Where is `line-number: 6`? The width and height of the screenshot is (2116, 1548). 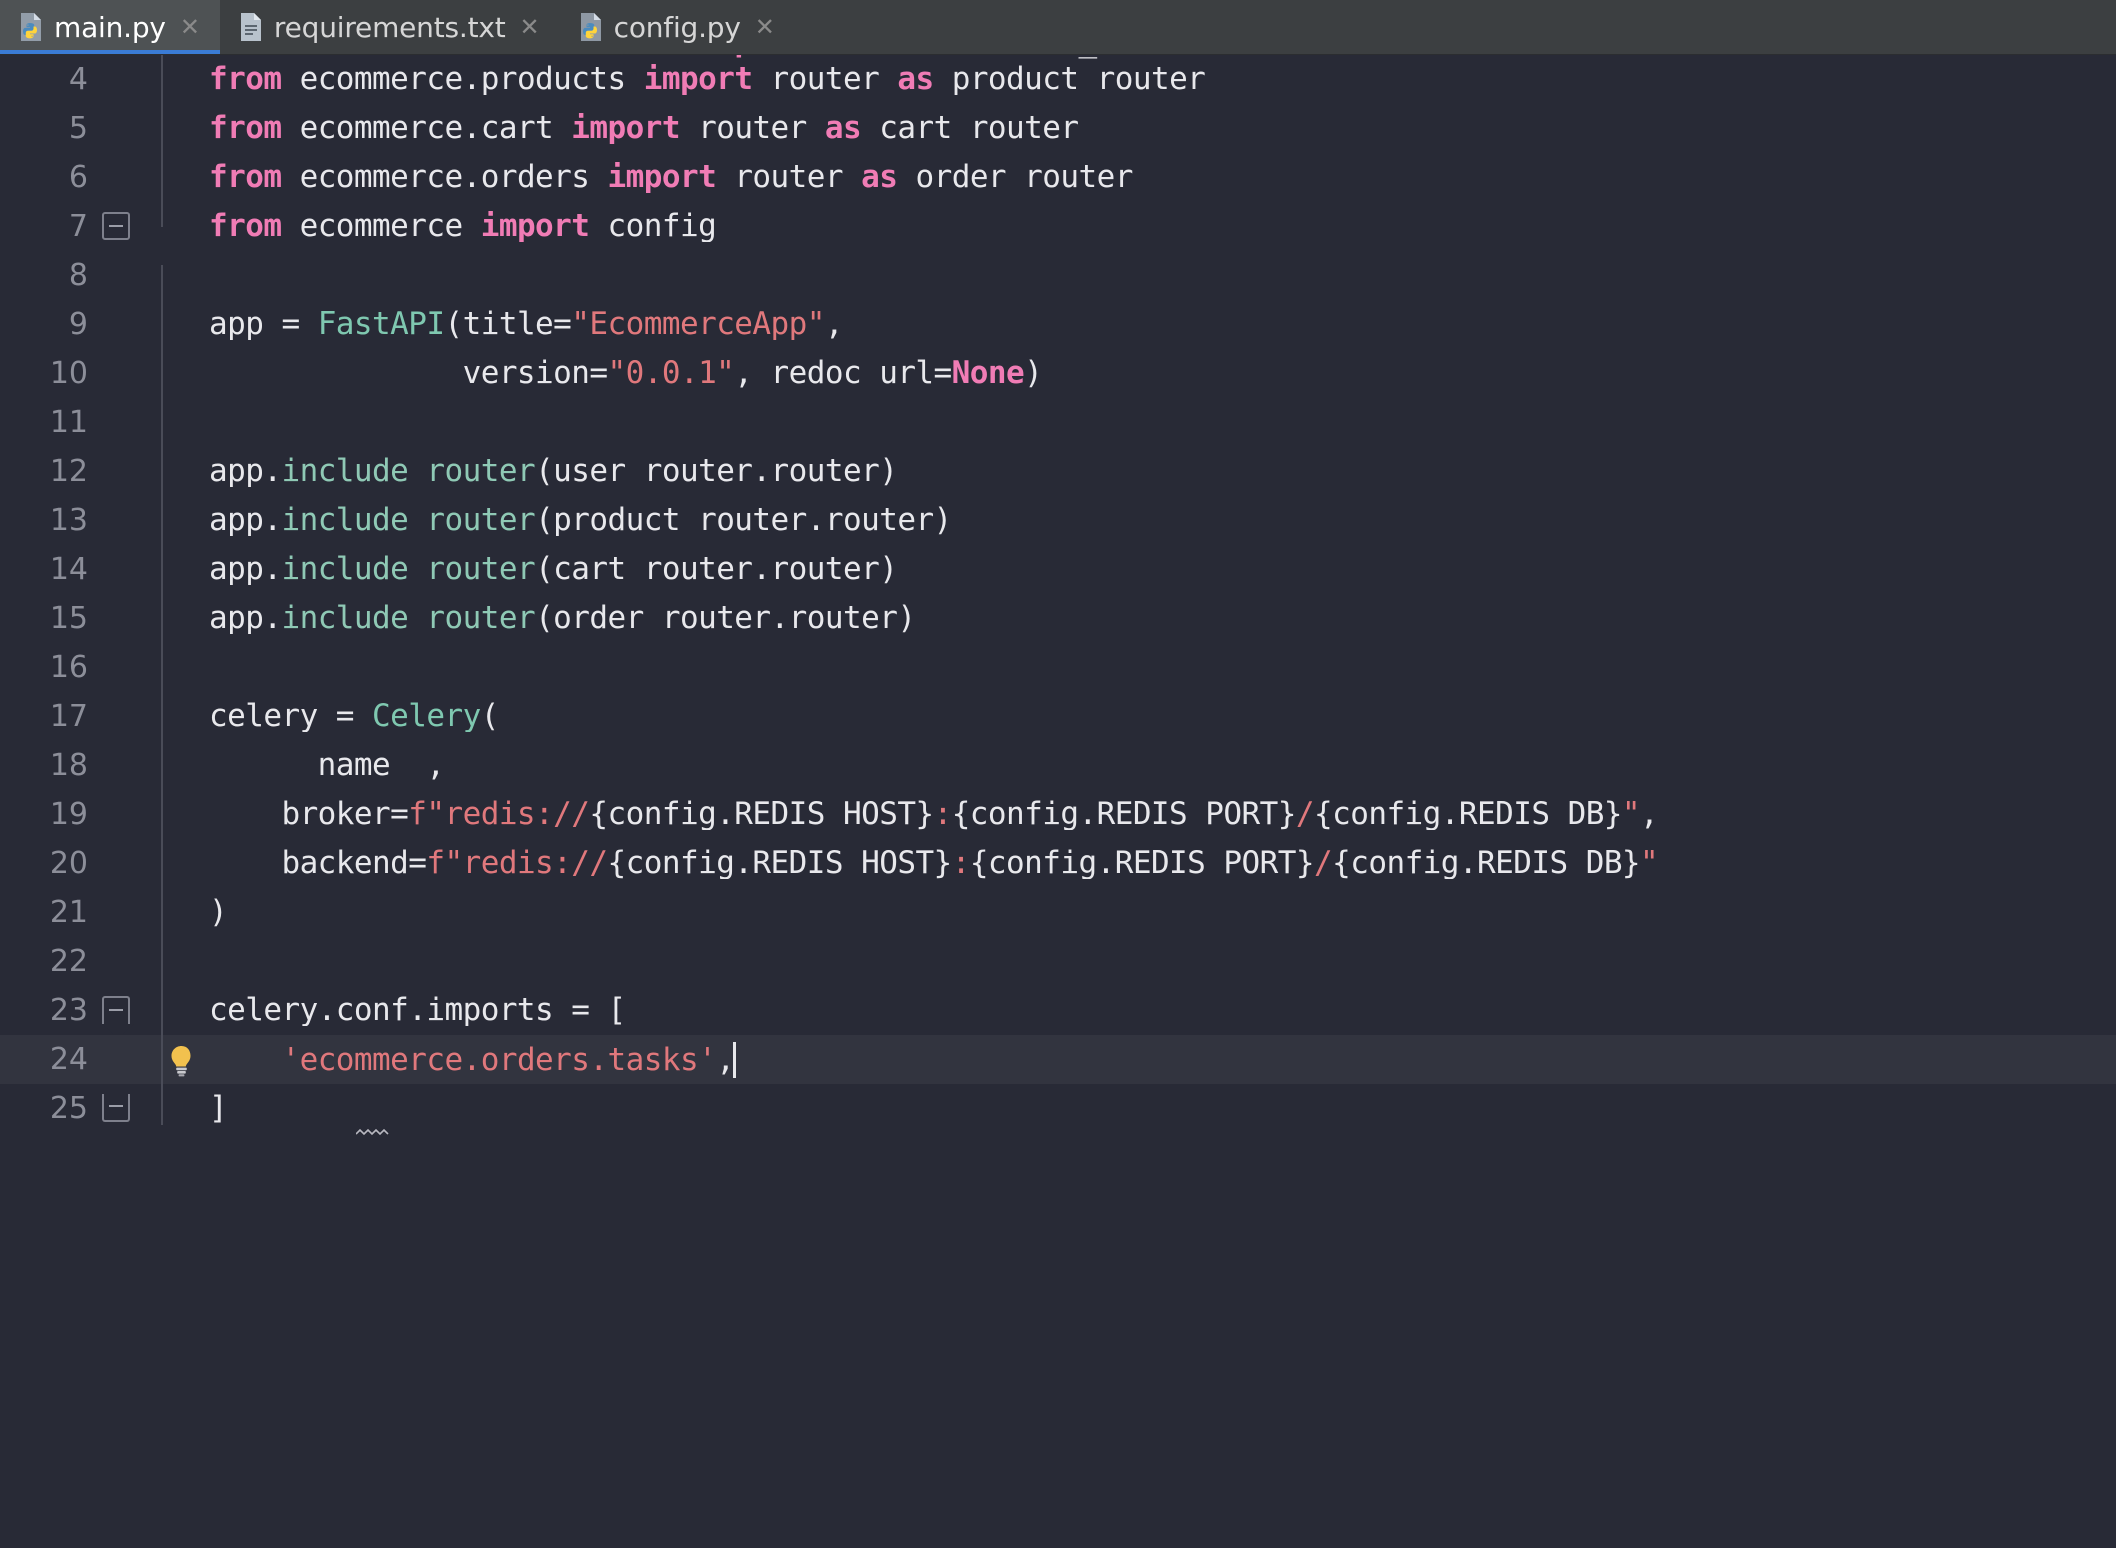 line-number: 6 is located at coordinates (78, 177).